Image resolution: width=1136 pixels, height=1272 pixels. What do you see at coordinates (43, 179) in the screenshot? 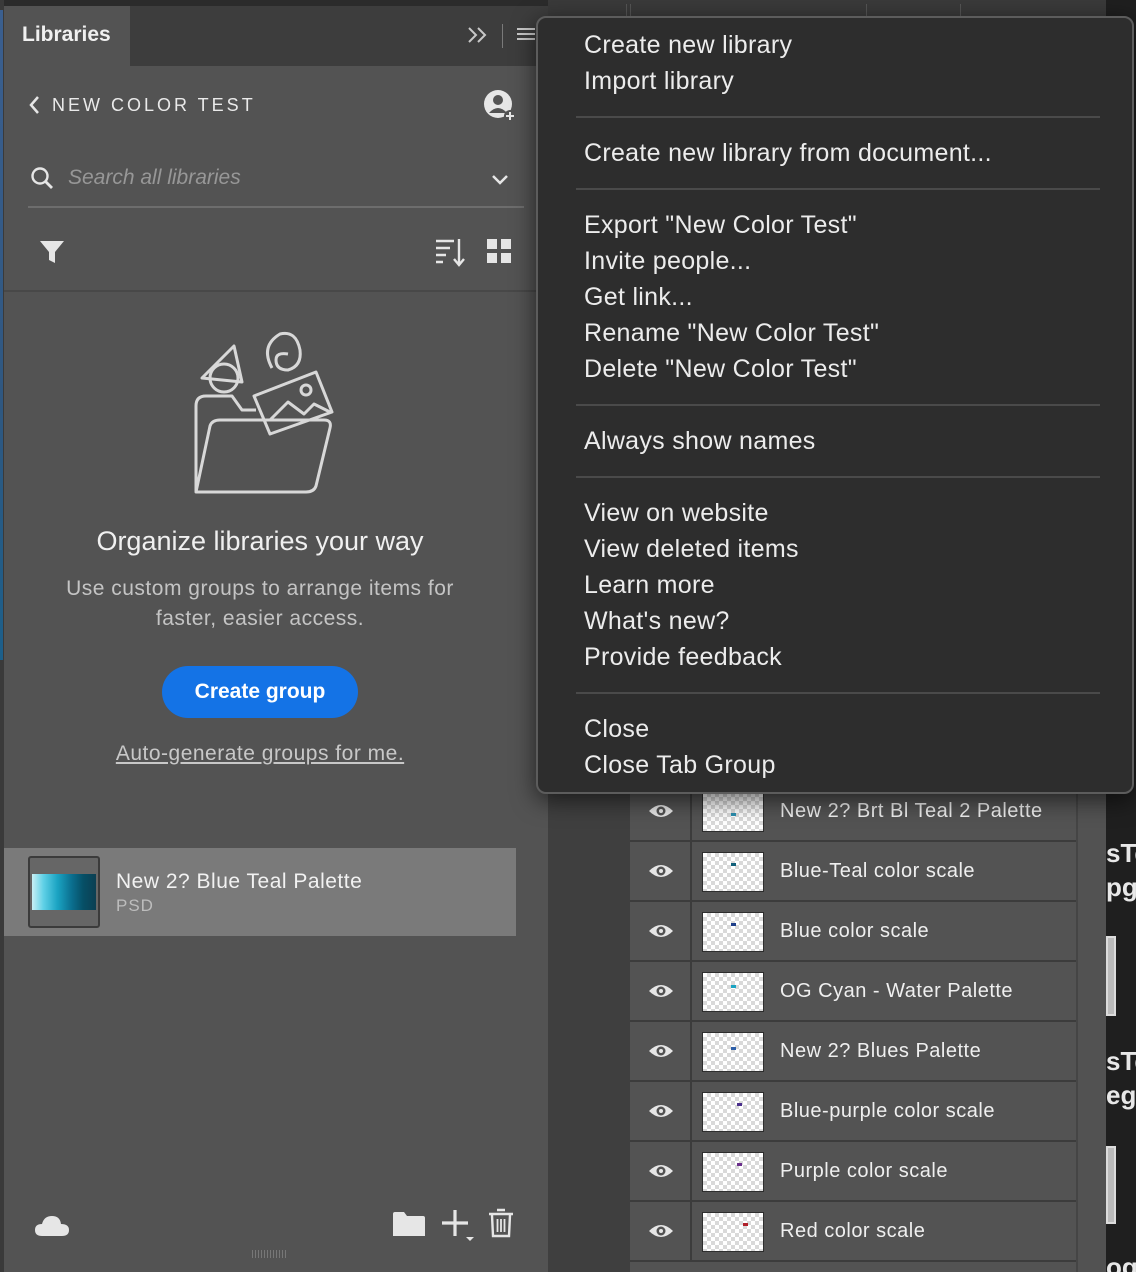
I see `search-icon` at bounding box center [43, 179].